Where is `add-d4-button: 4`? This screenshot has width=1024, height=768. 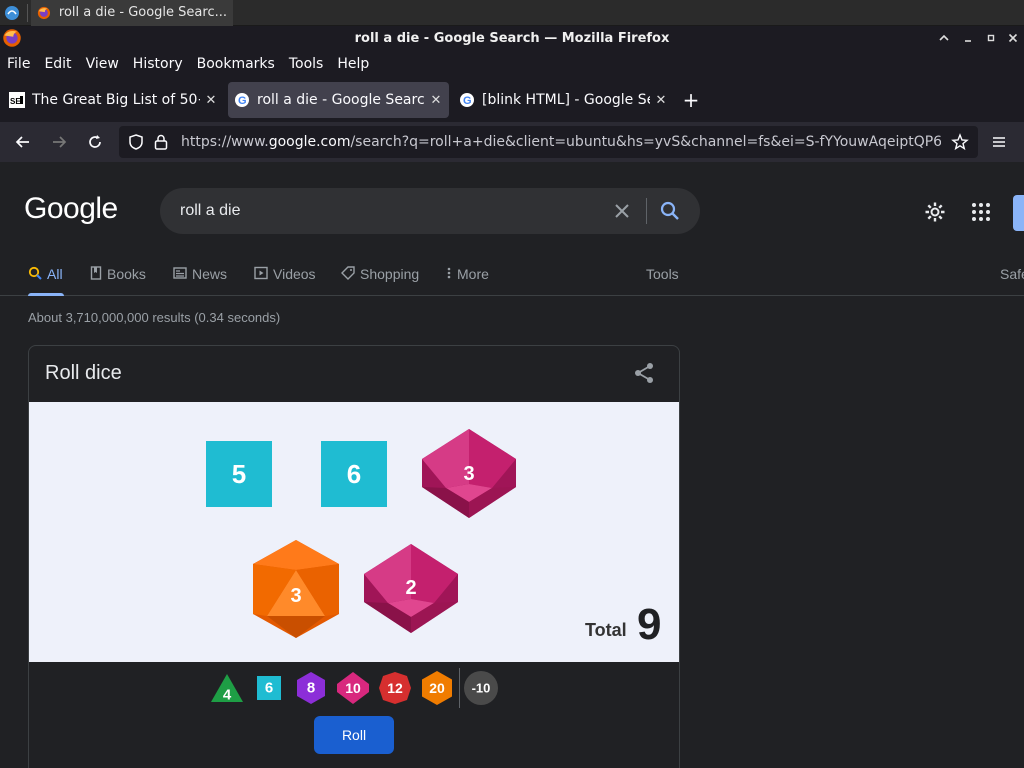 add-d4-button: 4 is located at coordinates (227, 688).